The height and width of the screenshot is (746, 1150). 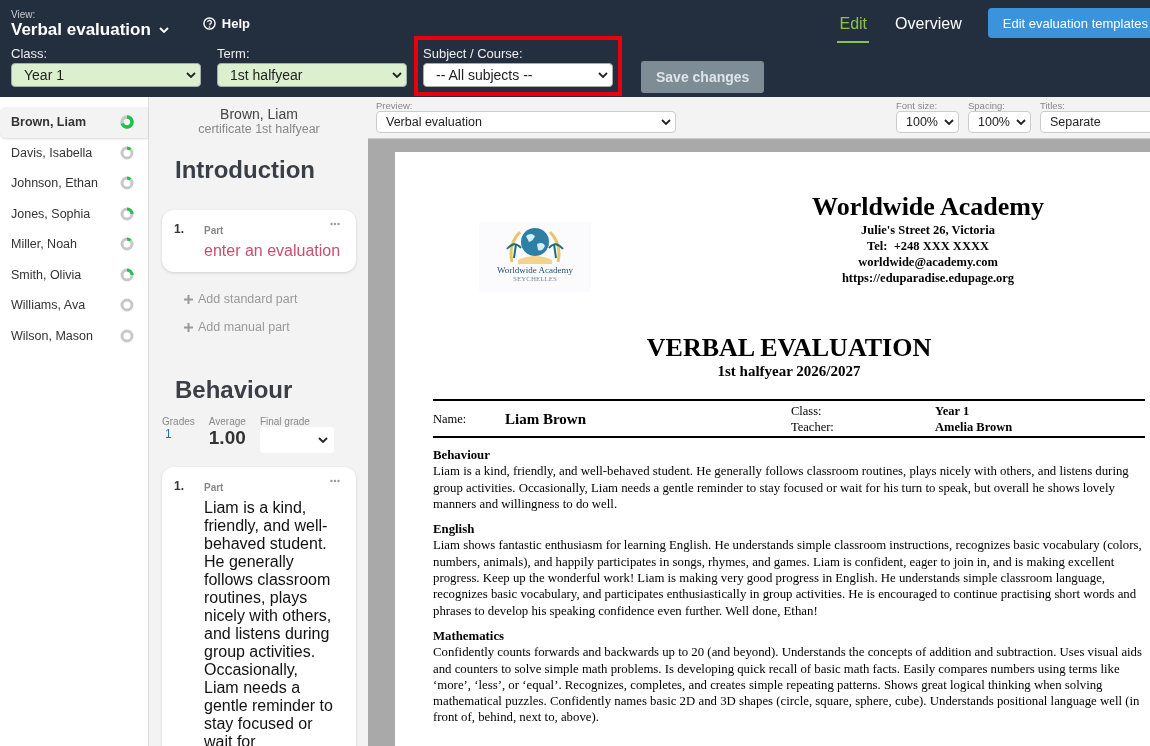 What do you see at coordinates (1053, 106) in the screenshot?
I see `titles-label: Titles:` at bounding box center [1053, 106].